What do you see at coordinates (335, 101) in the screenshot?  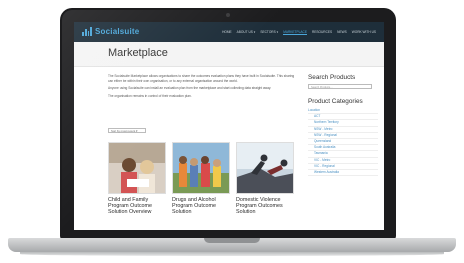 I see `categories-heading: Product Categories` at bounding box center [335, 101].